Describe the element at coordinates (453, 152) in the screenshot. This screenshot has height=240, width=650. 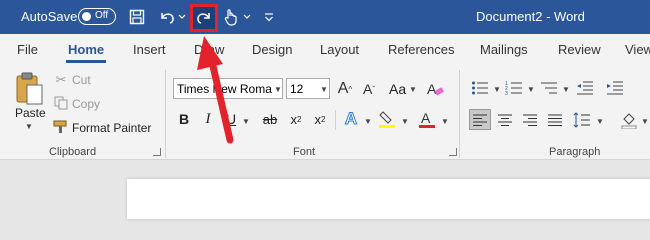
I see `font-launcher-icon` at that location.